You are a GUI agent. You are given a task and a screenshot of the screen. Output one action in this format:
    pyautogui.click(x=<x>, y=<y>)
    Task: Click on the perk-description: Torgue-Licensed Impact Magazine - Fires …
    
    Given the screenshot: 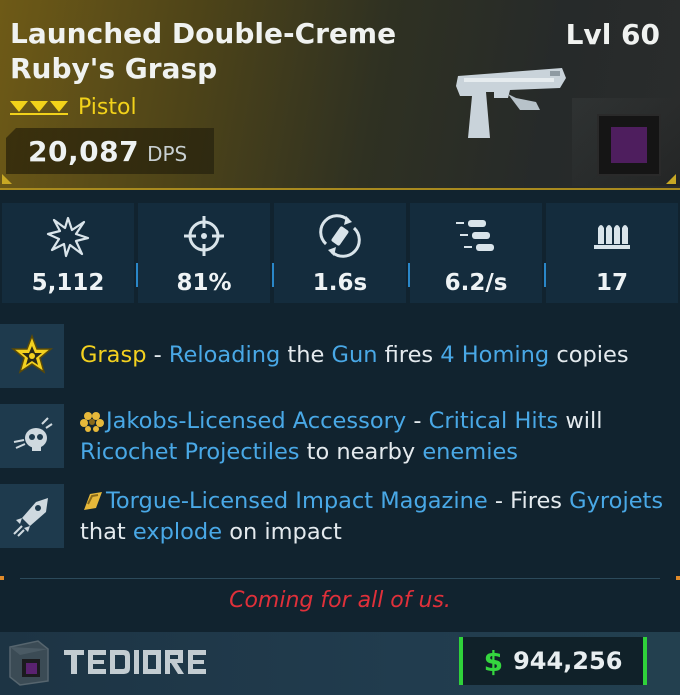 What is the action you would take?
    pyautogui.click(x=375, y=517)
    